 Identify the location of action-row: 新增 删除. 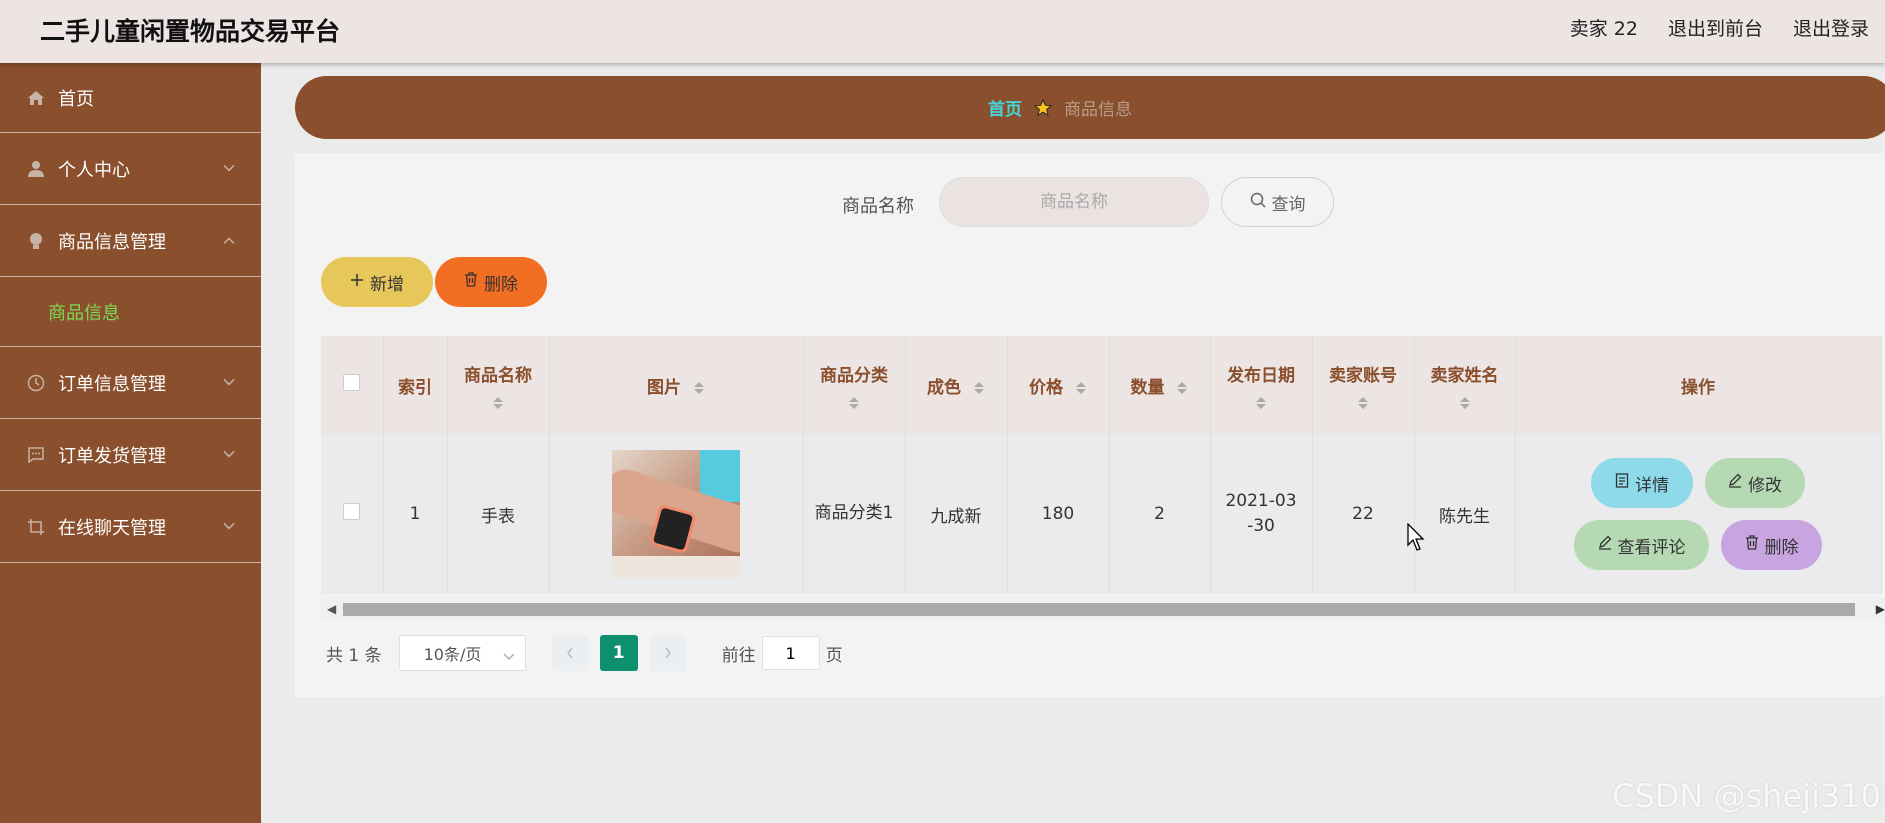
(434, 282).